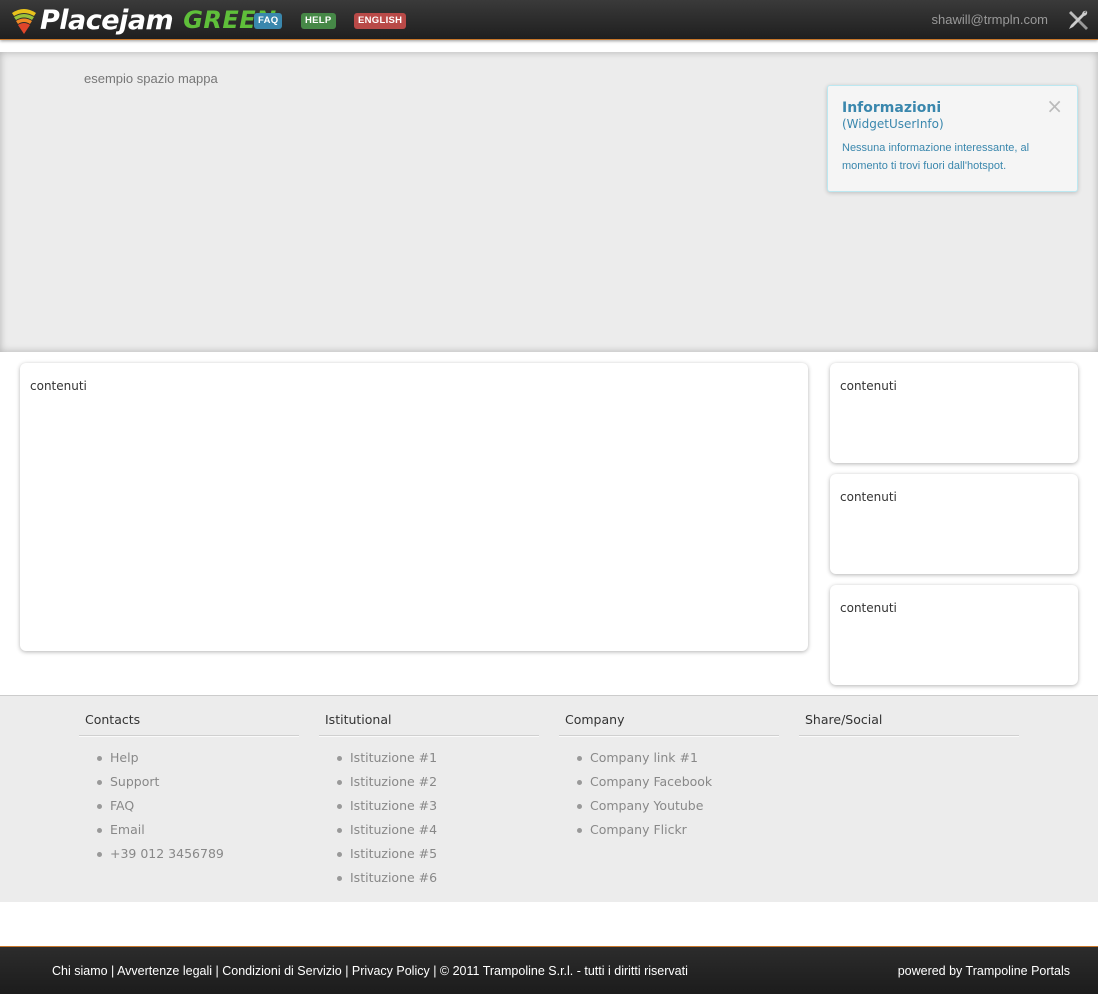 Image resolution: width=1098 pixels, height=994 pixels. I want to click on logo-text: Placejam, so click(107, 20).